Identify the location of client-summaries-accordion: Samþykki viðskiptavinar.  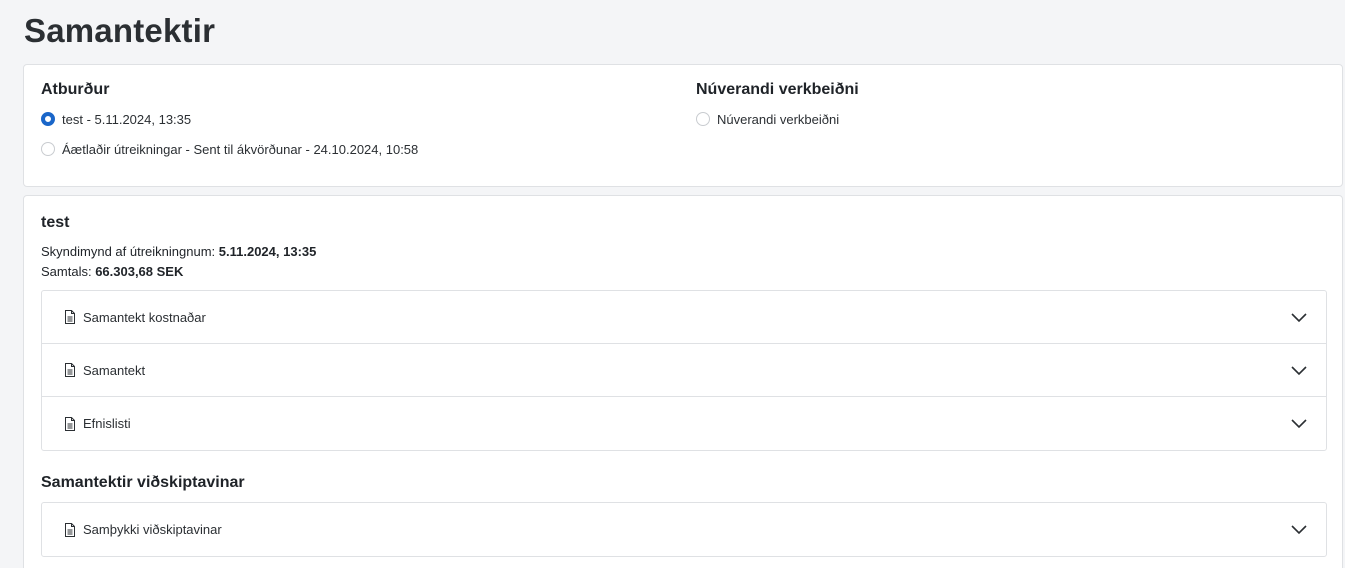
(684, 529).